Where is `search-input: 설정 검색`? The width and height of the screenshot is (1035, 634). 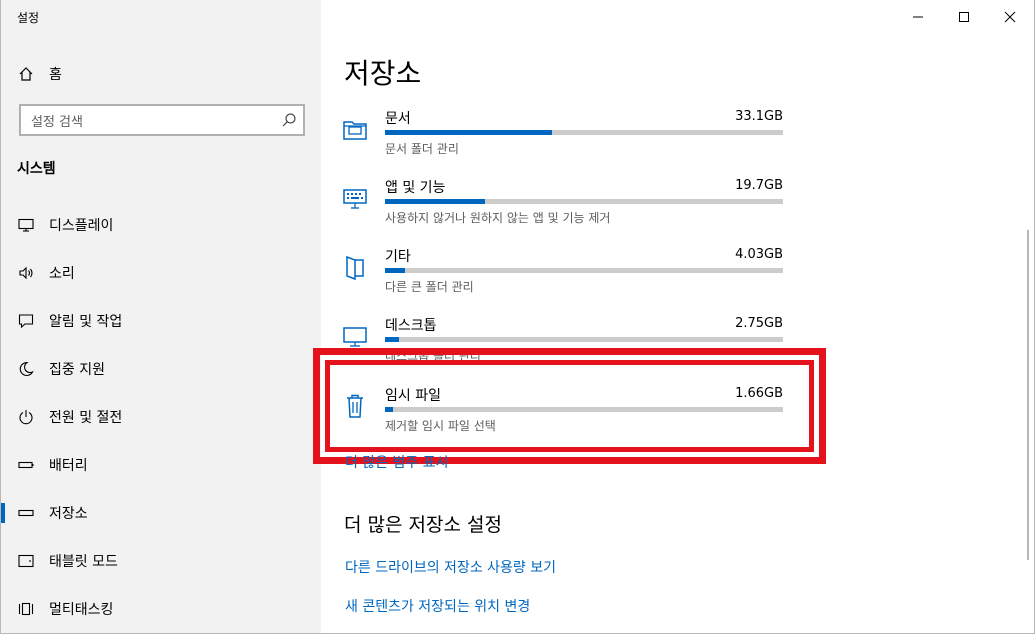 search-input: 설정 검색 is located at coordinates (153, 120).